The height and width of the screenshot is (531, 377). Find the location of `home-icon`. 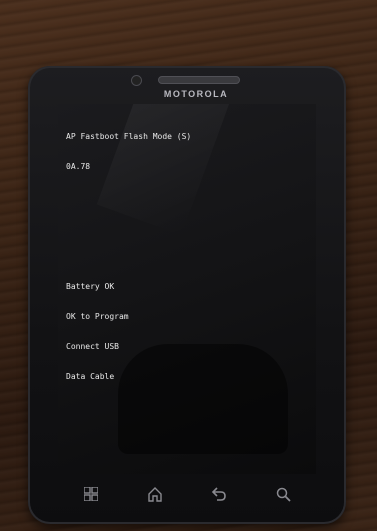

home-icon is located at coordinates (155, 494).